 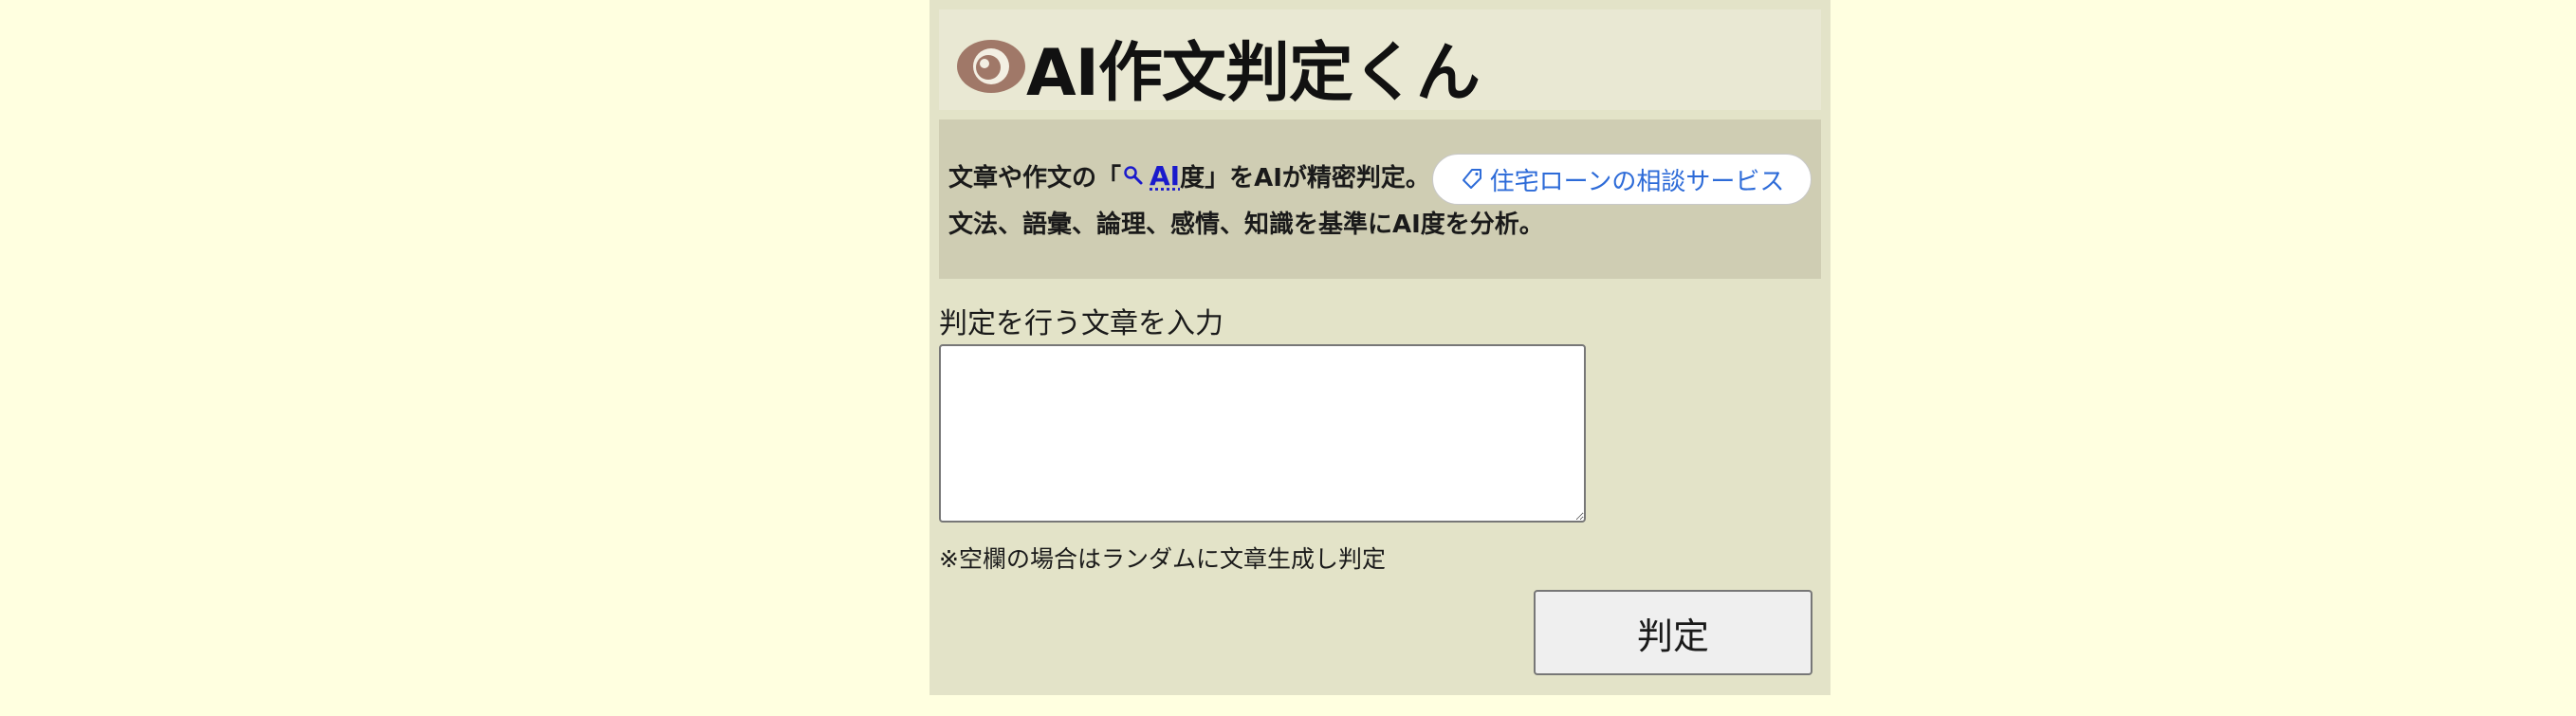 What do you see at coordinates (1253, 73) in the screenshot?
I see `page-title: AI作文判定くん` at bounding box center [1253, 73].